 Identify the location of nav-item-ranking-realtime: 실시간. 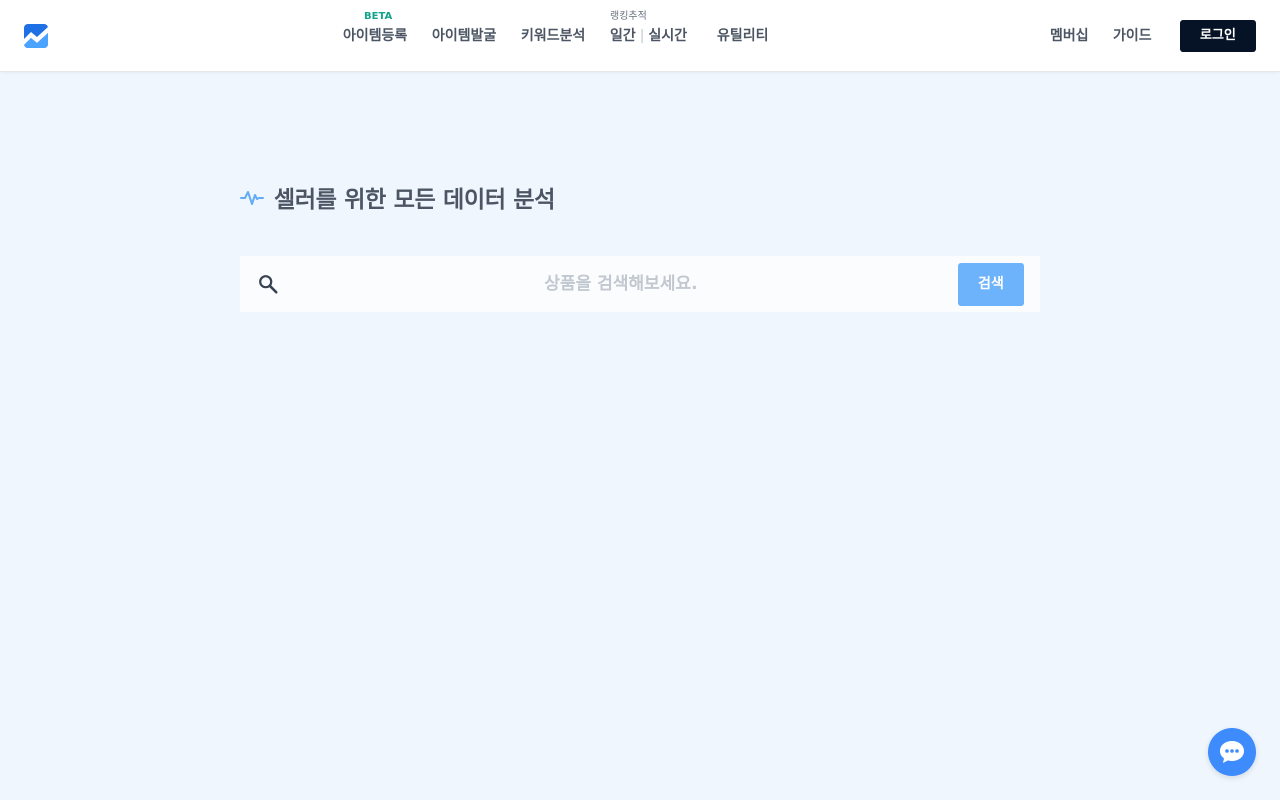
(667, 36).